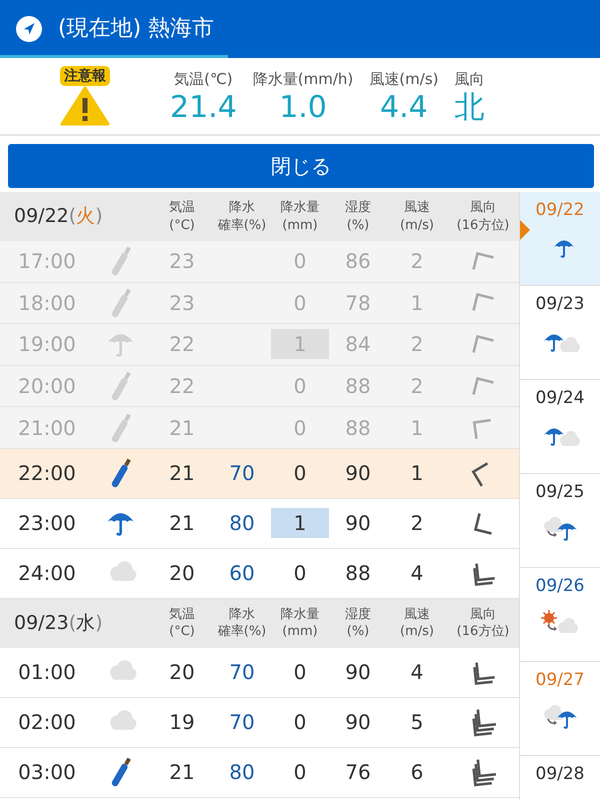 The width and height of the screenshot is (600, 800). I want to click on table-cell-text: 78, so click(358, 303).